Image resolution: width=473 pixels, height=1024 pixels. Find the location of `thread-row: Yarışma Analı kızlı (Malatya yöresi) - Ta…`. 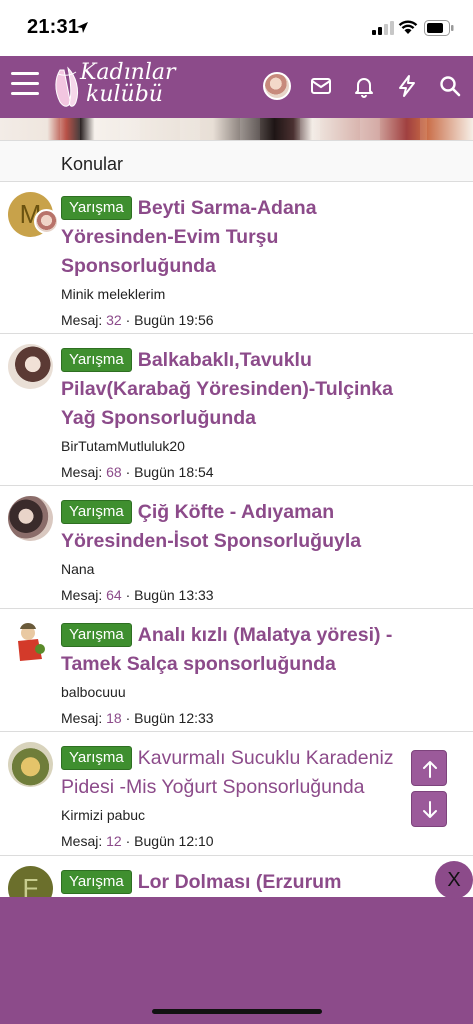

thread-row: Yarışma Analı kızlı (Malatya yöresi) - Ta… is located at coordinates (236, 670).